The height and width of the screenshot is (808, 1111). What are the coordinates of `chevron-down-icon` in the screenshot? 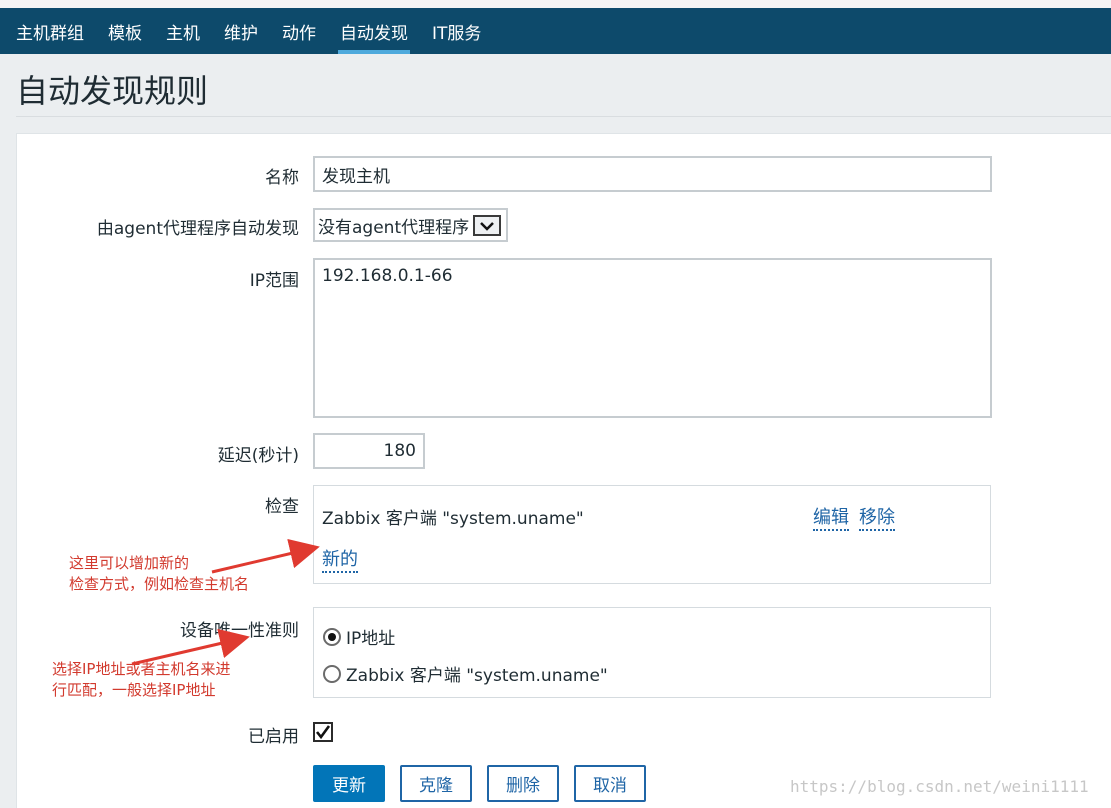 It's located at (487, 225).